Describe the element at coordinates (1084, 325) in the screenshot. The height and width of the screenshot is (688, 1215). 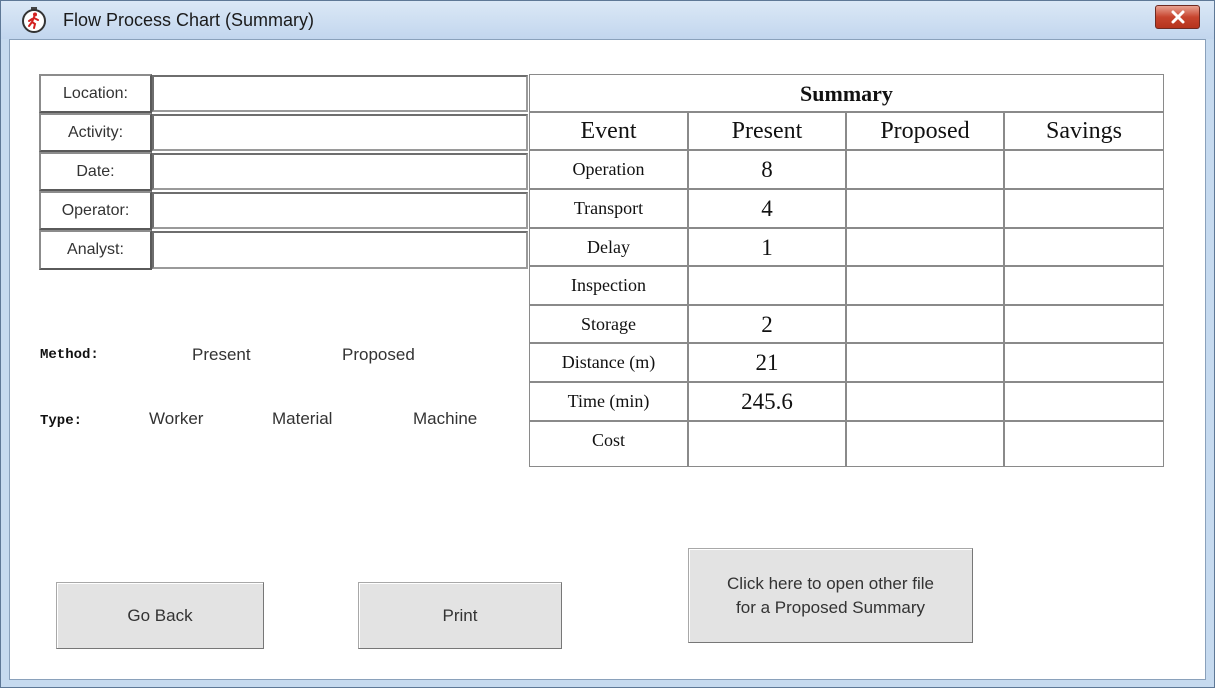
I see `savings-storage` at that location.